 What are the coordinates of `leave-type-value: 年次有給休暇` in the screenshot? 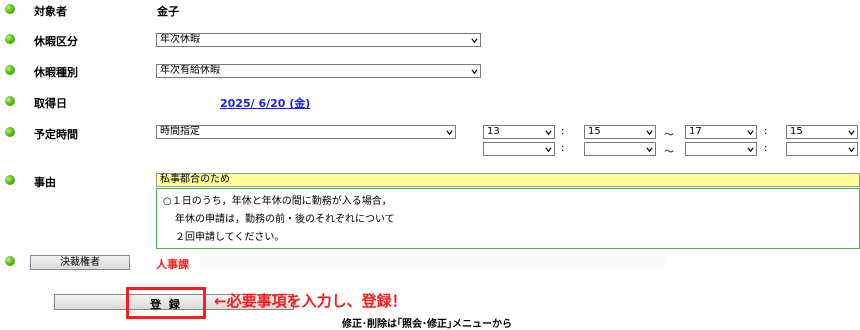 It's located at (190, 70).